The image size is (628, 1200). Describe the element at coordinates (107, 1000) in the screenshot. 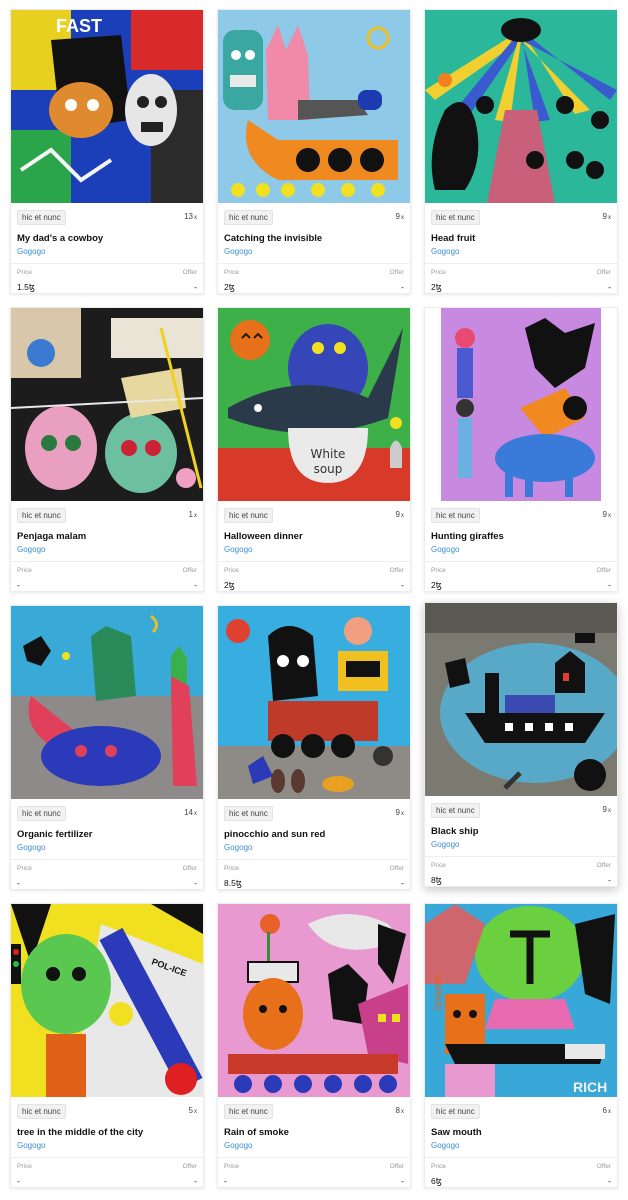

I see `artwork-thumbnail: POL-ICE` at that location.